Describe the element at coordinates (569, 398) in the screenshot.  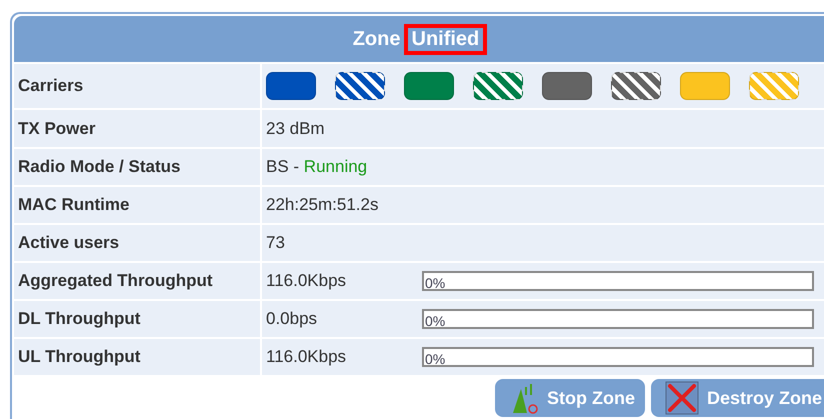
I see `stop-zone-button: Stop Zone` at that location.